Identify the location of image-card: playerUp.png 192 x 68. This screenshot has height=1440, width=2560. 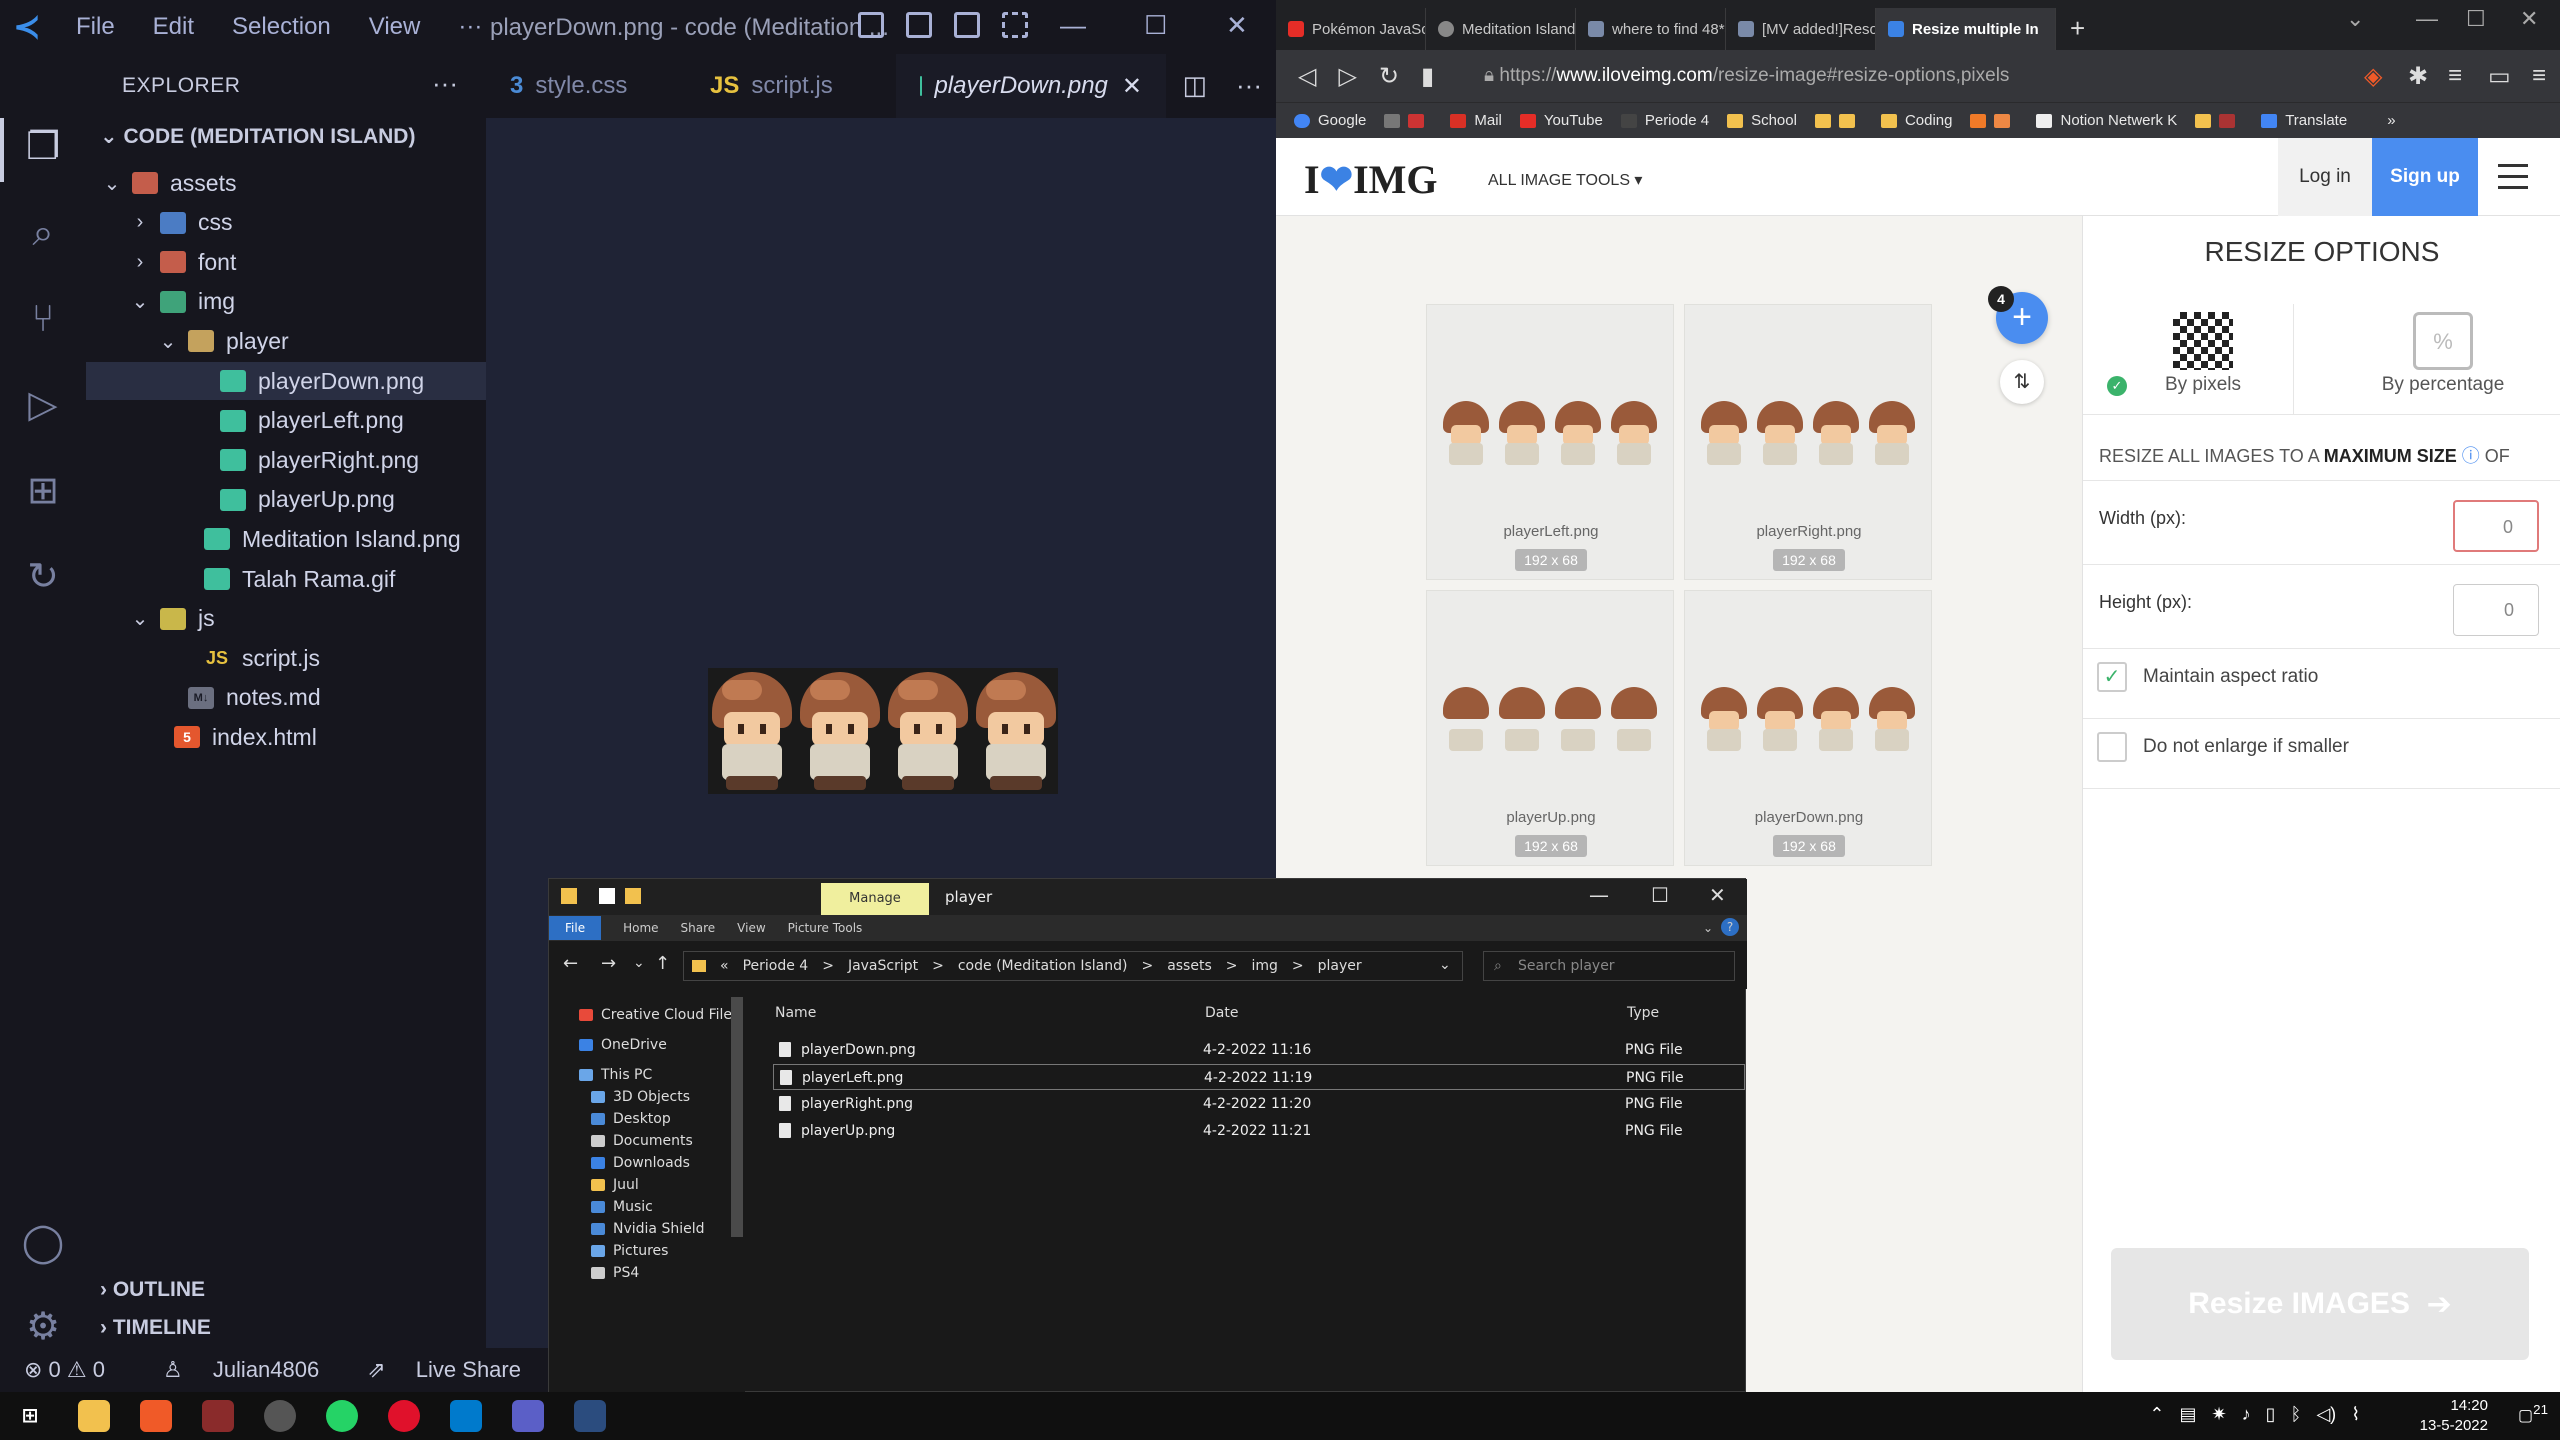
(1550, 728).